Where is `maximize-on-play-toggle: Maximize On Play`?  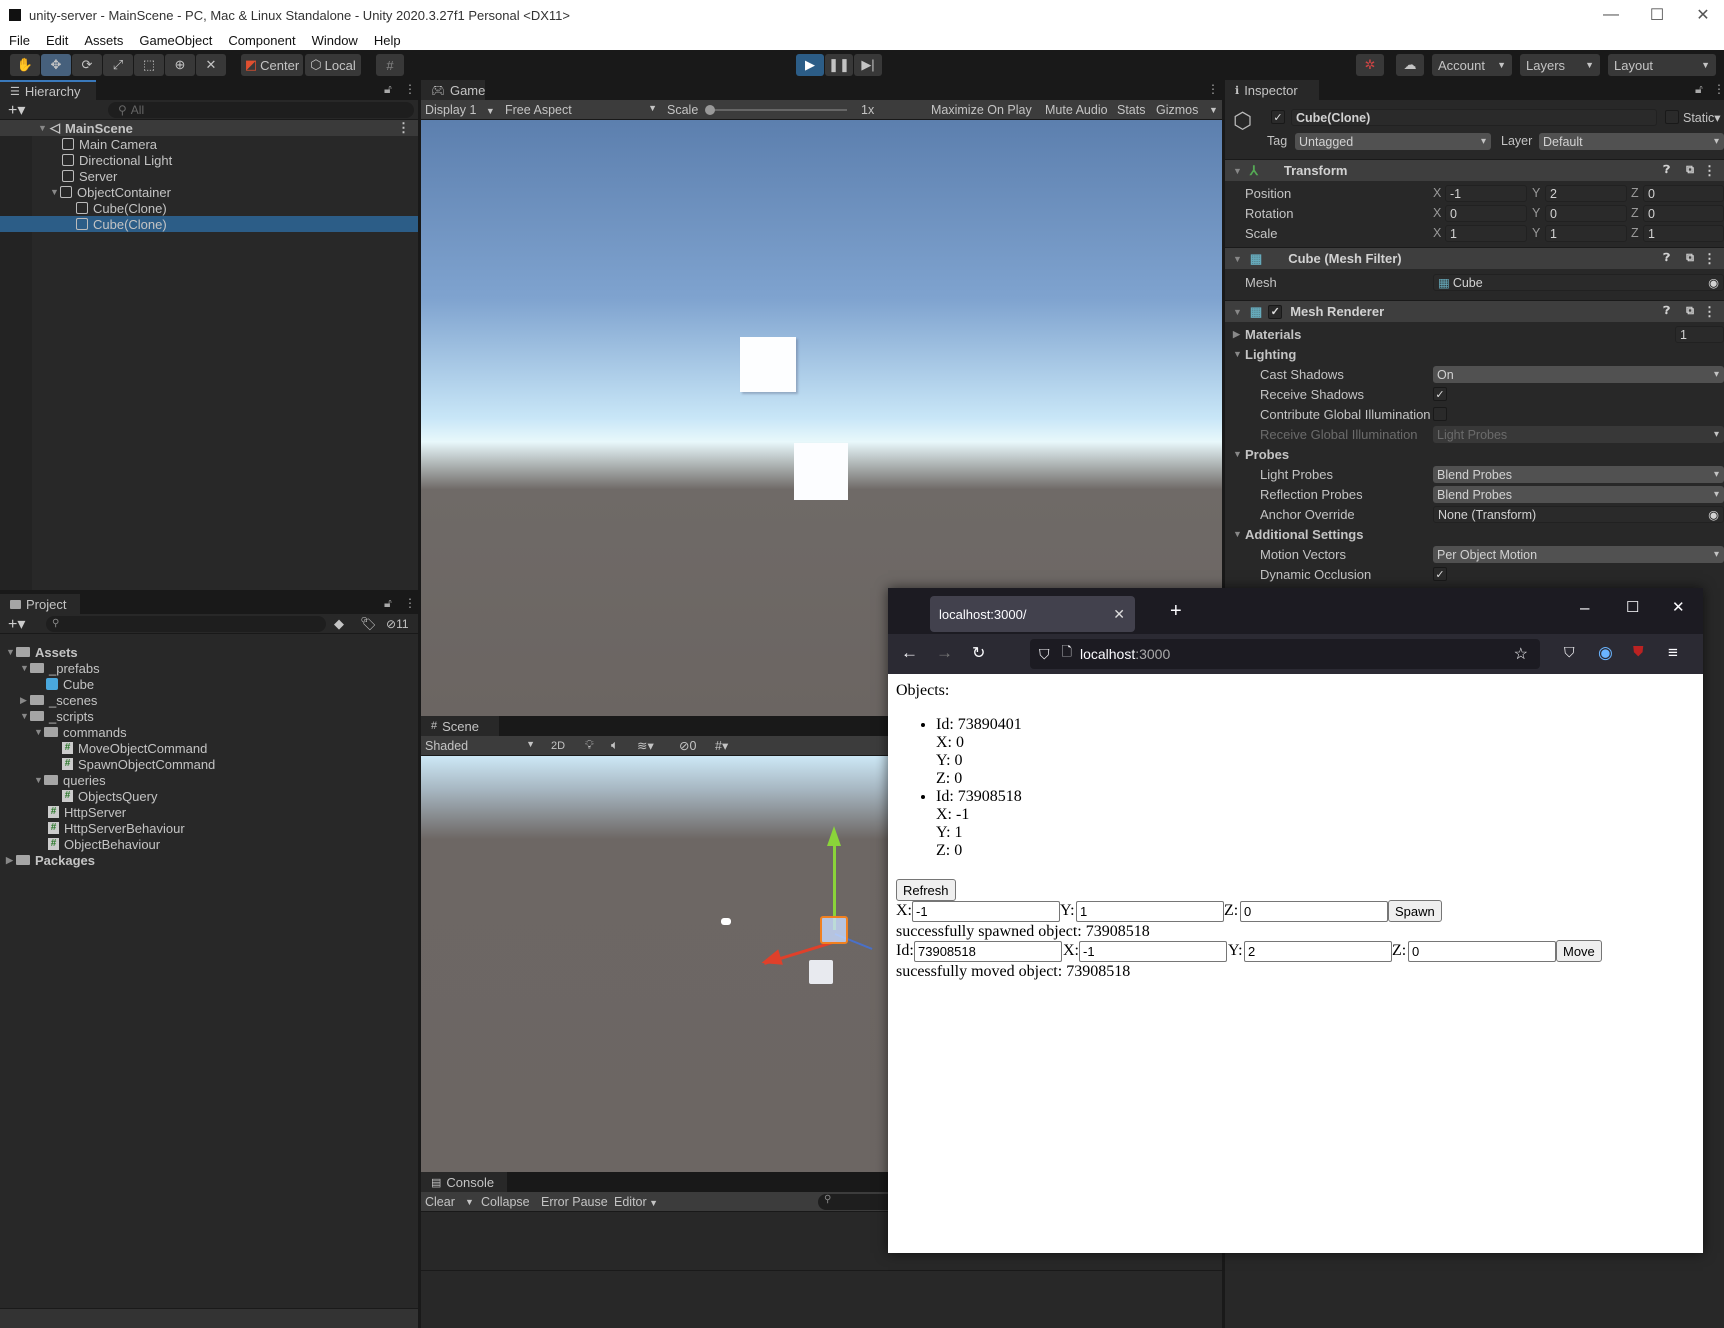
maximize-on-play-toggle: Maximize On Play is located at coordinates (981, 110).